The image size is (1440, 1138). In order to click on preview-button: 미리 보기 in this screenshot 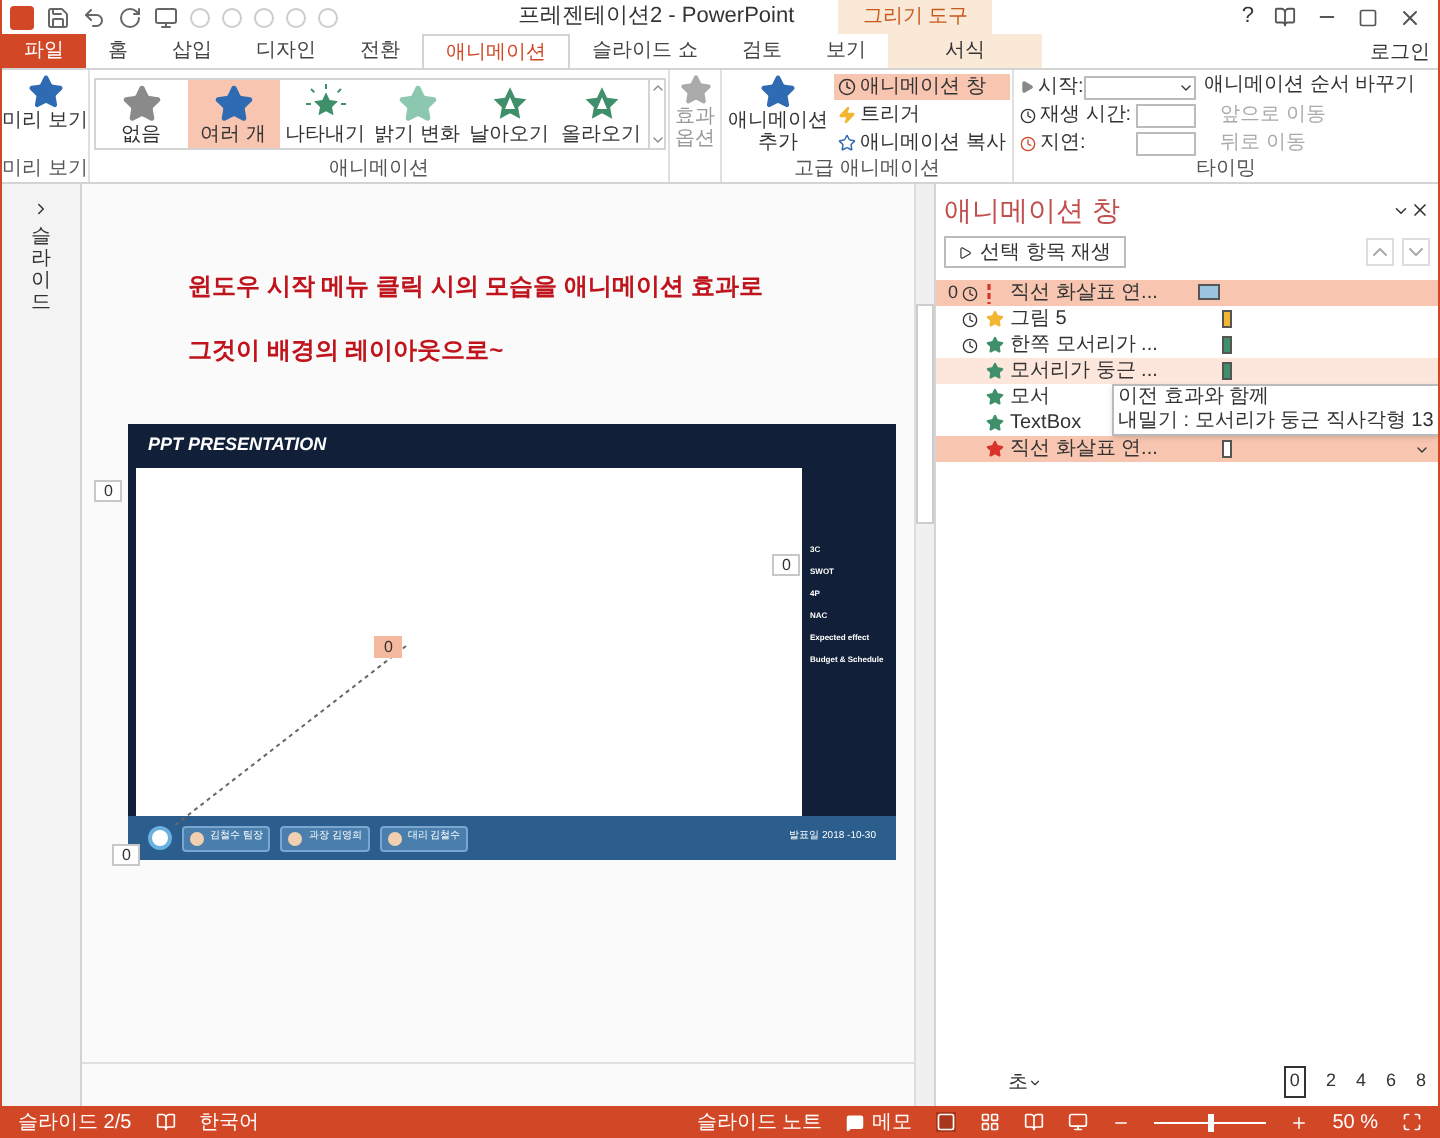, I will do `click(45, 103)`.